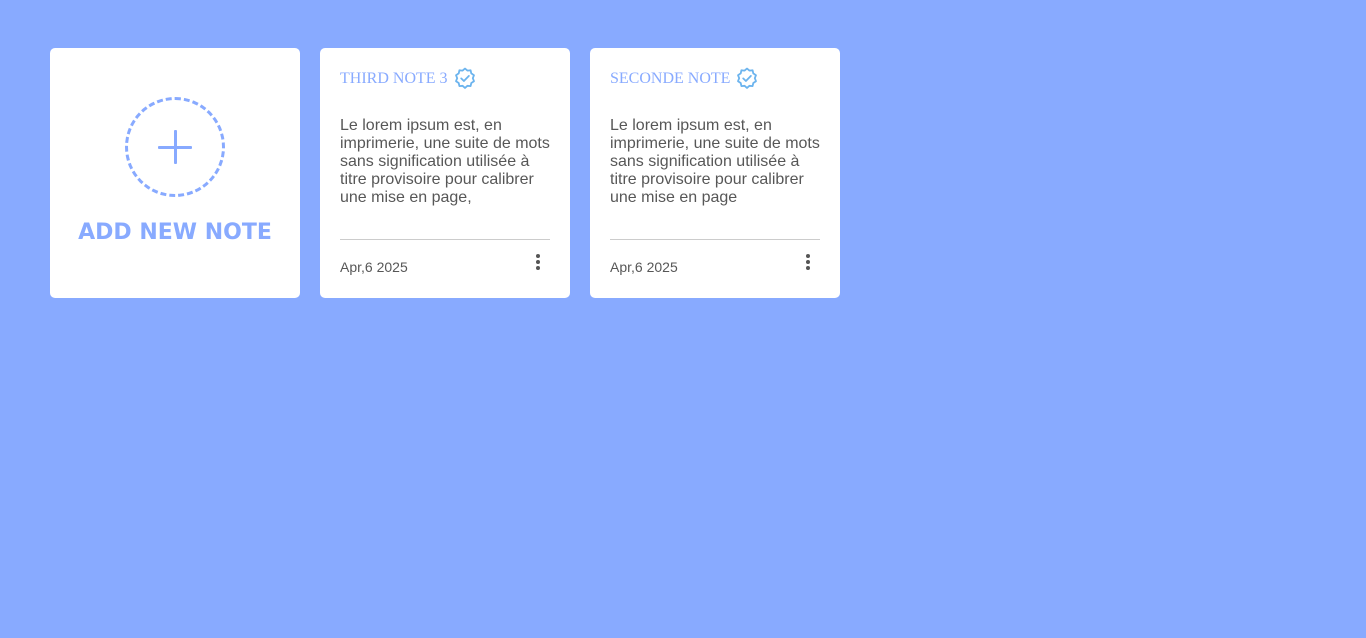 This screenshot has height=638, width=1366. I want to click on add-note-circle, so click(175, 147).